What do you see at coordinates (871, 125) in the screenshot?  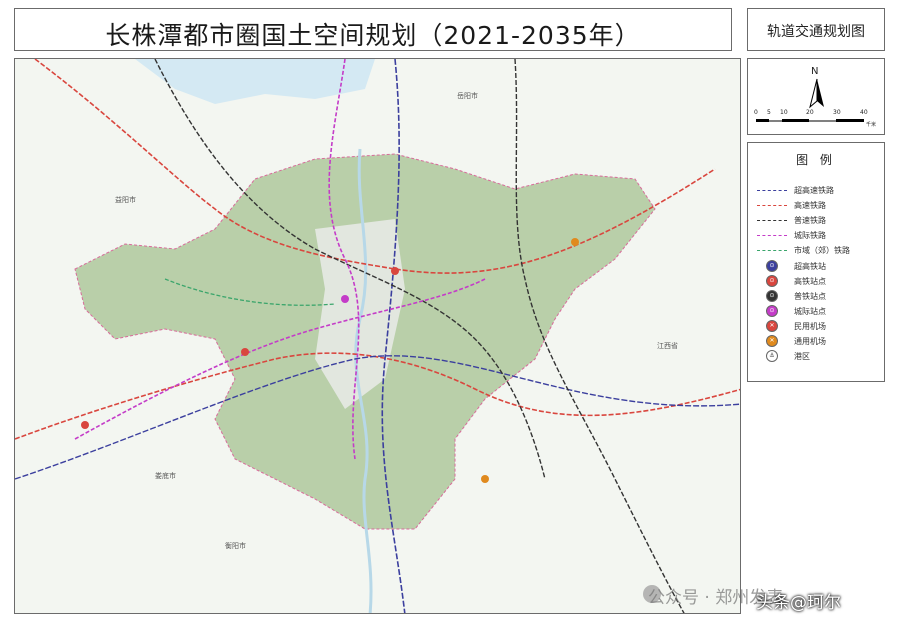 I see `scale-unit: 千米` at bounding box center [871, 125].